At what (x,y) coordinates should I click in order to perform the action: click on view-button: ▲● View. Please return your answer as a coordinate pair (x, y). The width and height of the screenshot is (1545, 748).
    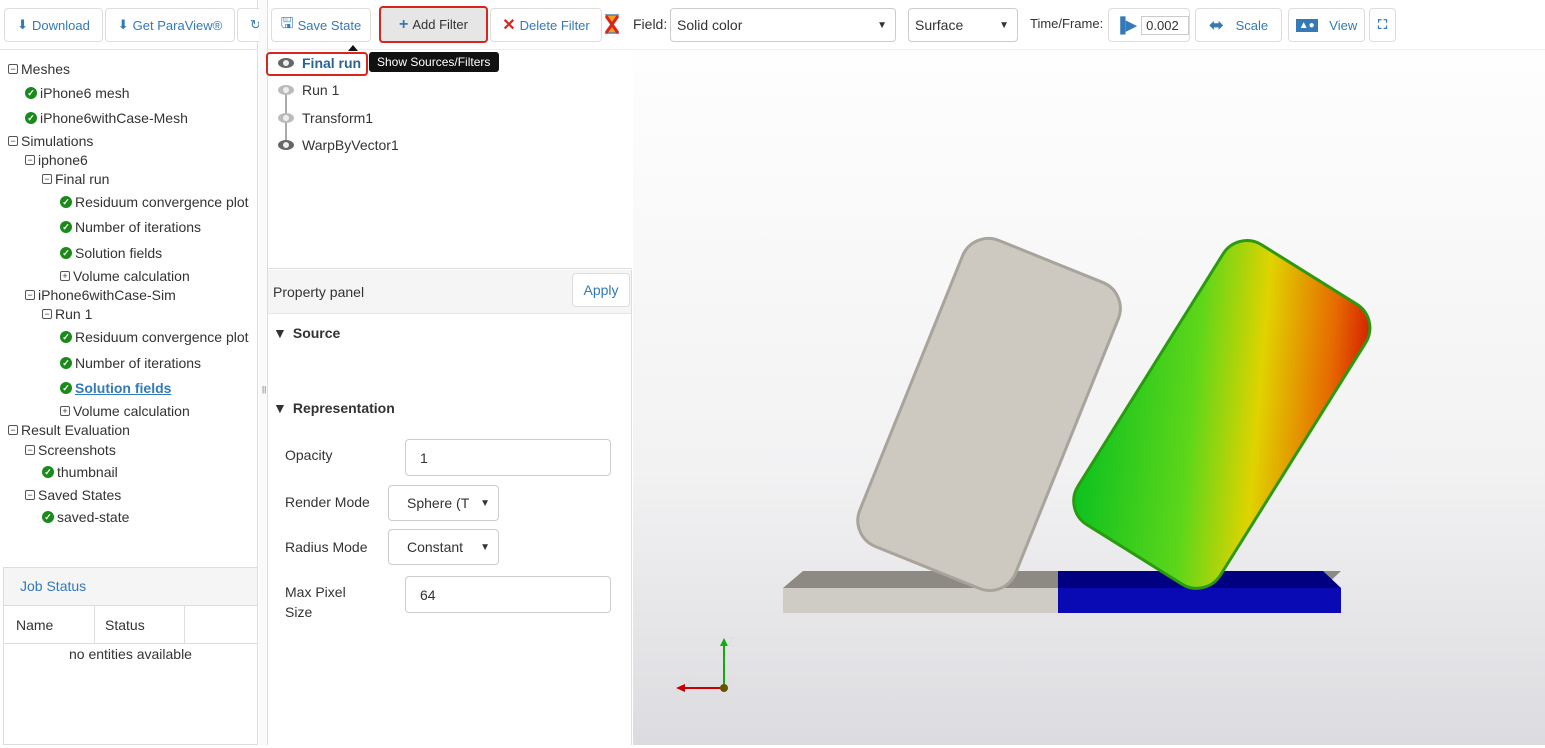
    Looking at the image, I should click on (1326, 25).